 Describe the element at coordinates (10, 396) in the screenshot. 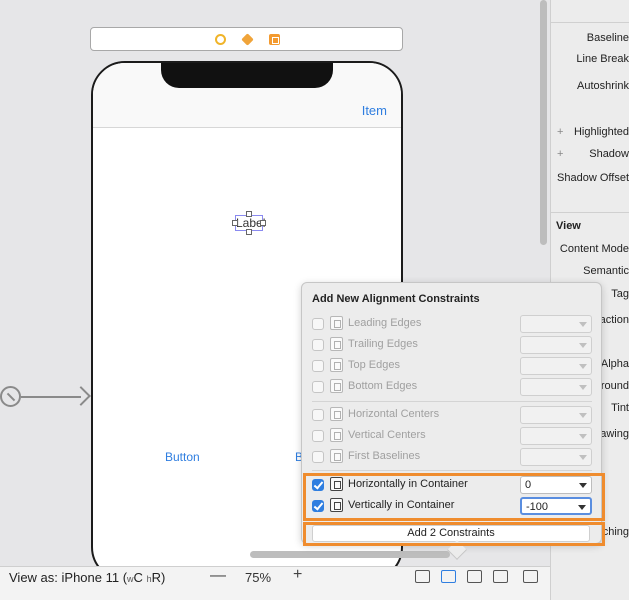

I see `entry-point-icon` at that location.